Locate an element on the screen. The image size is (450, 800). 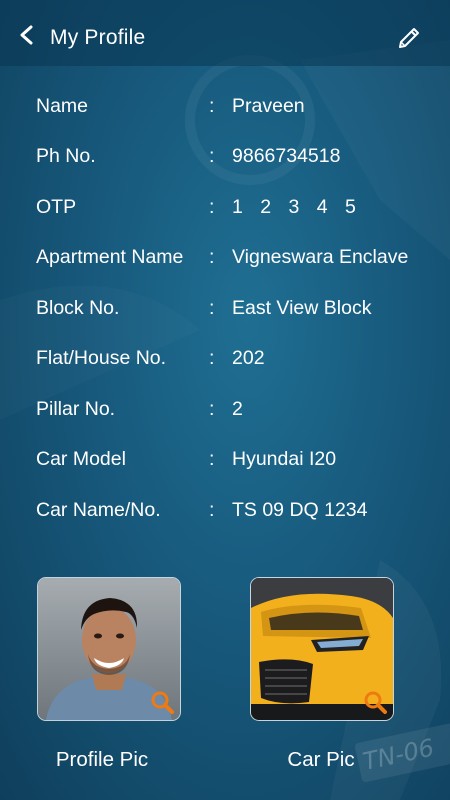
detail-label: OTP is located at coordinates (56, 207).